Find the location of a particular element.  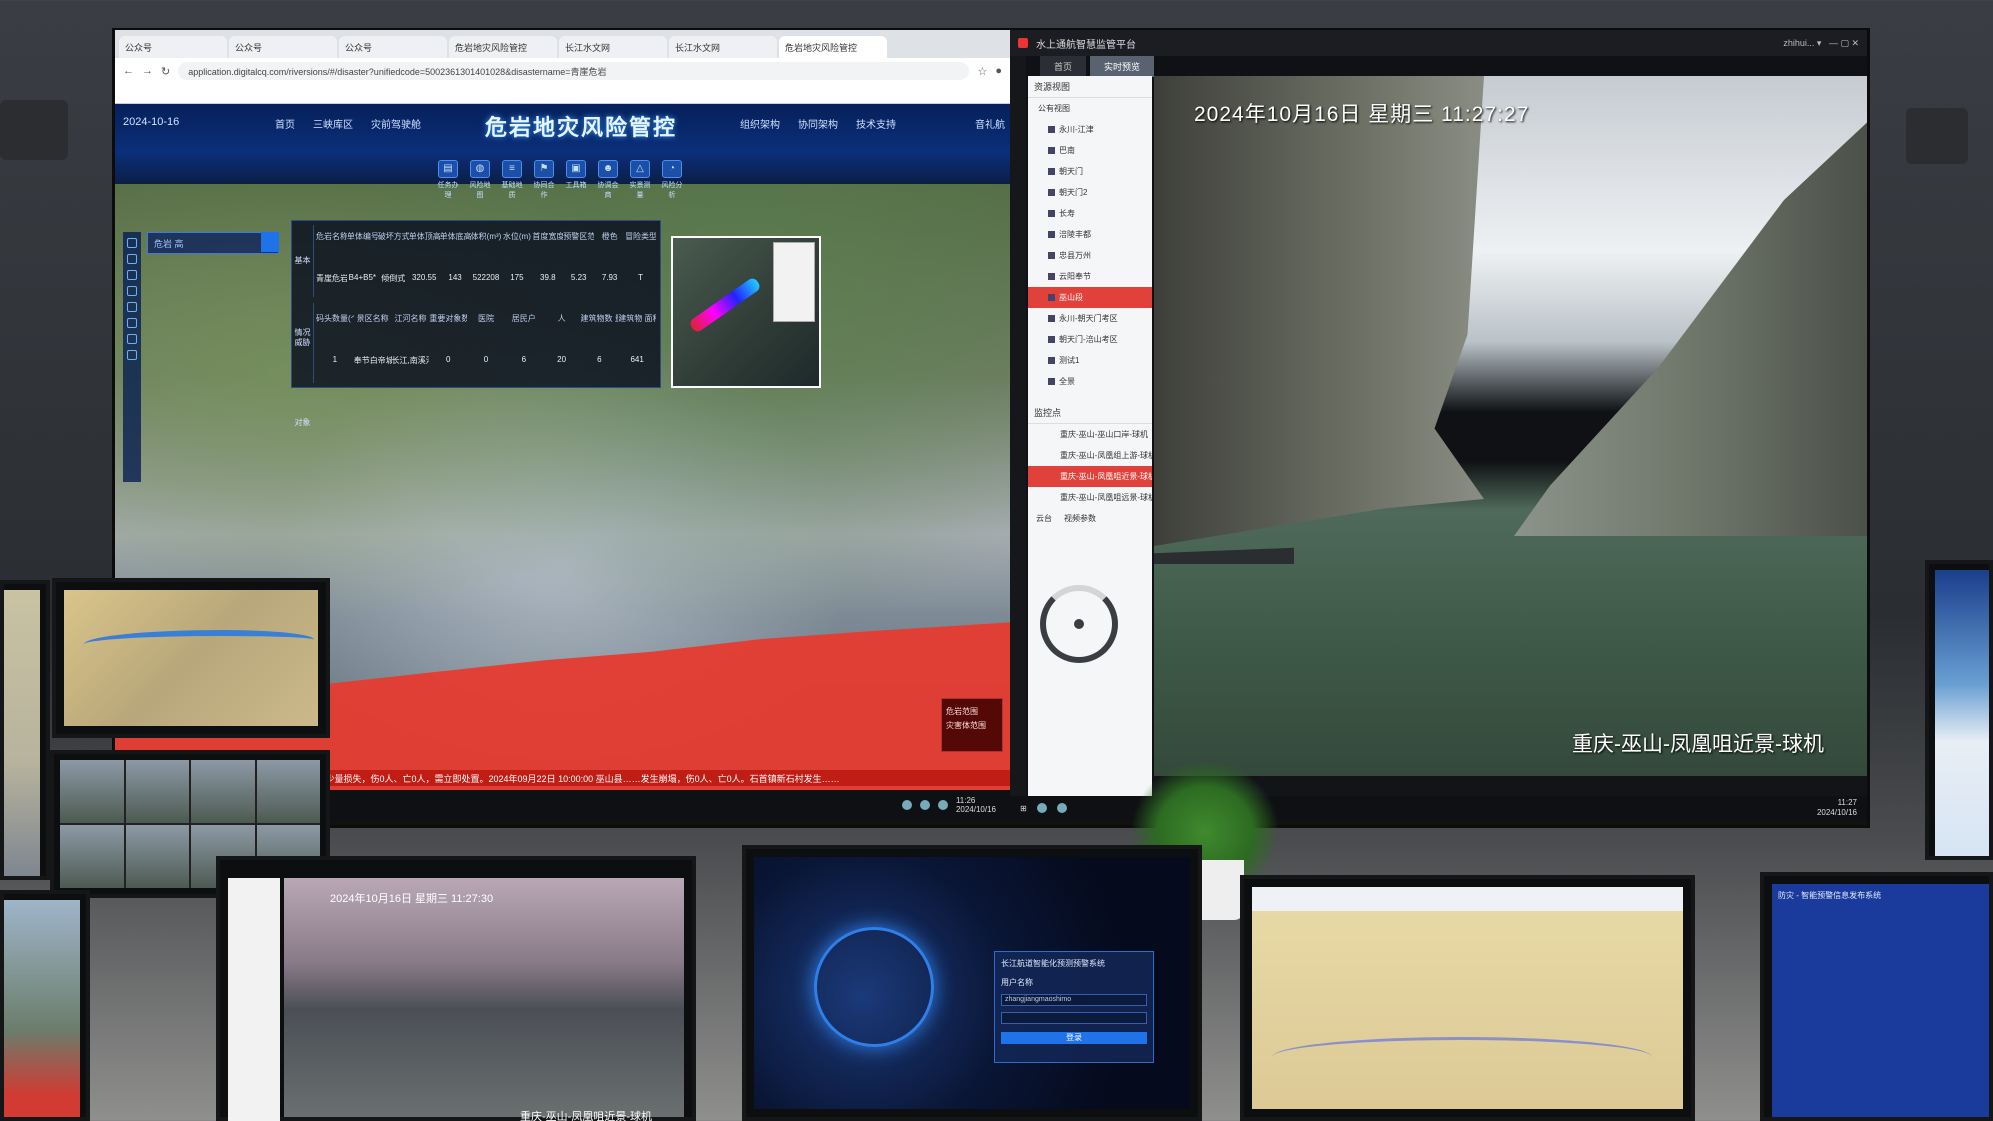

tab-ptz: 云台 is located at coordinates (1044, 518).